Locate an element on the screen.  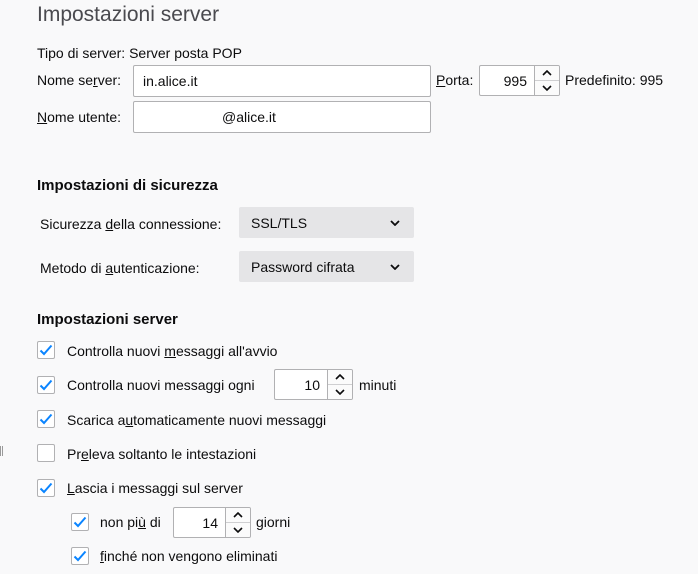
auto-download-label: Scarica automaticamente nuovi messaggi is located at coordinates (197, 420).